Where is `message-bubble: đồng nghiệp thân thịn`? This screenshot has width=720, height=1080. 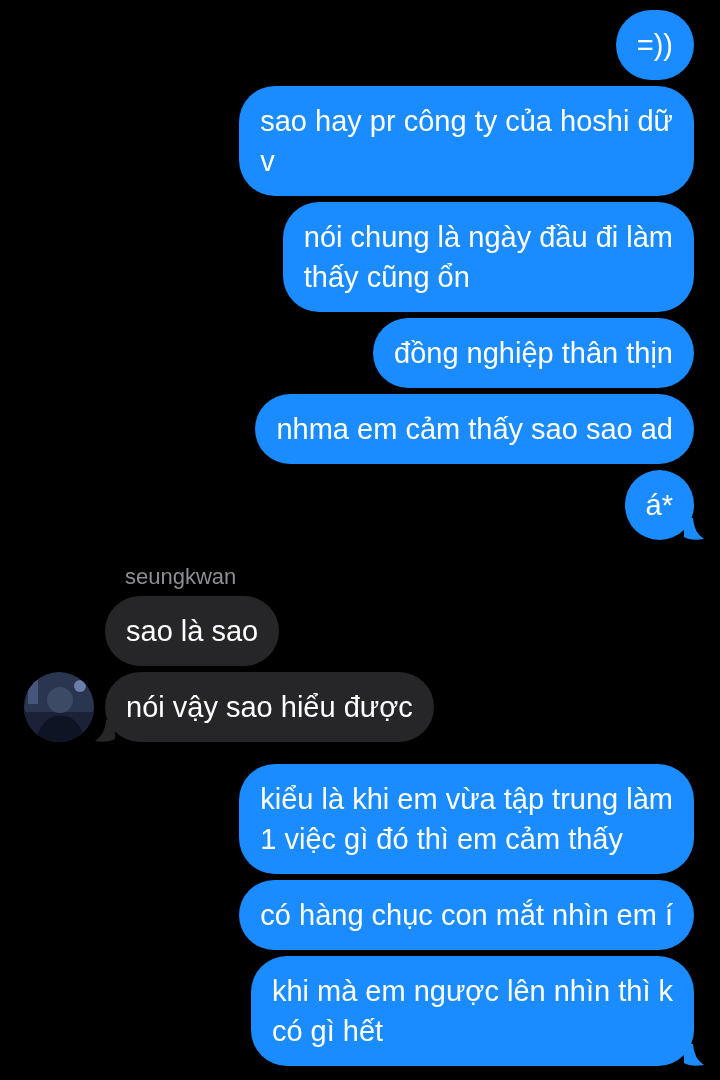 message-bubble: đồng nghiệp thân thịn is located at coordinates (533, 353).